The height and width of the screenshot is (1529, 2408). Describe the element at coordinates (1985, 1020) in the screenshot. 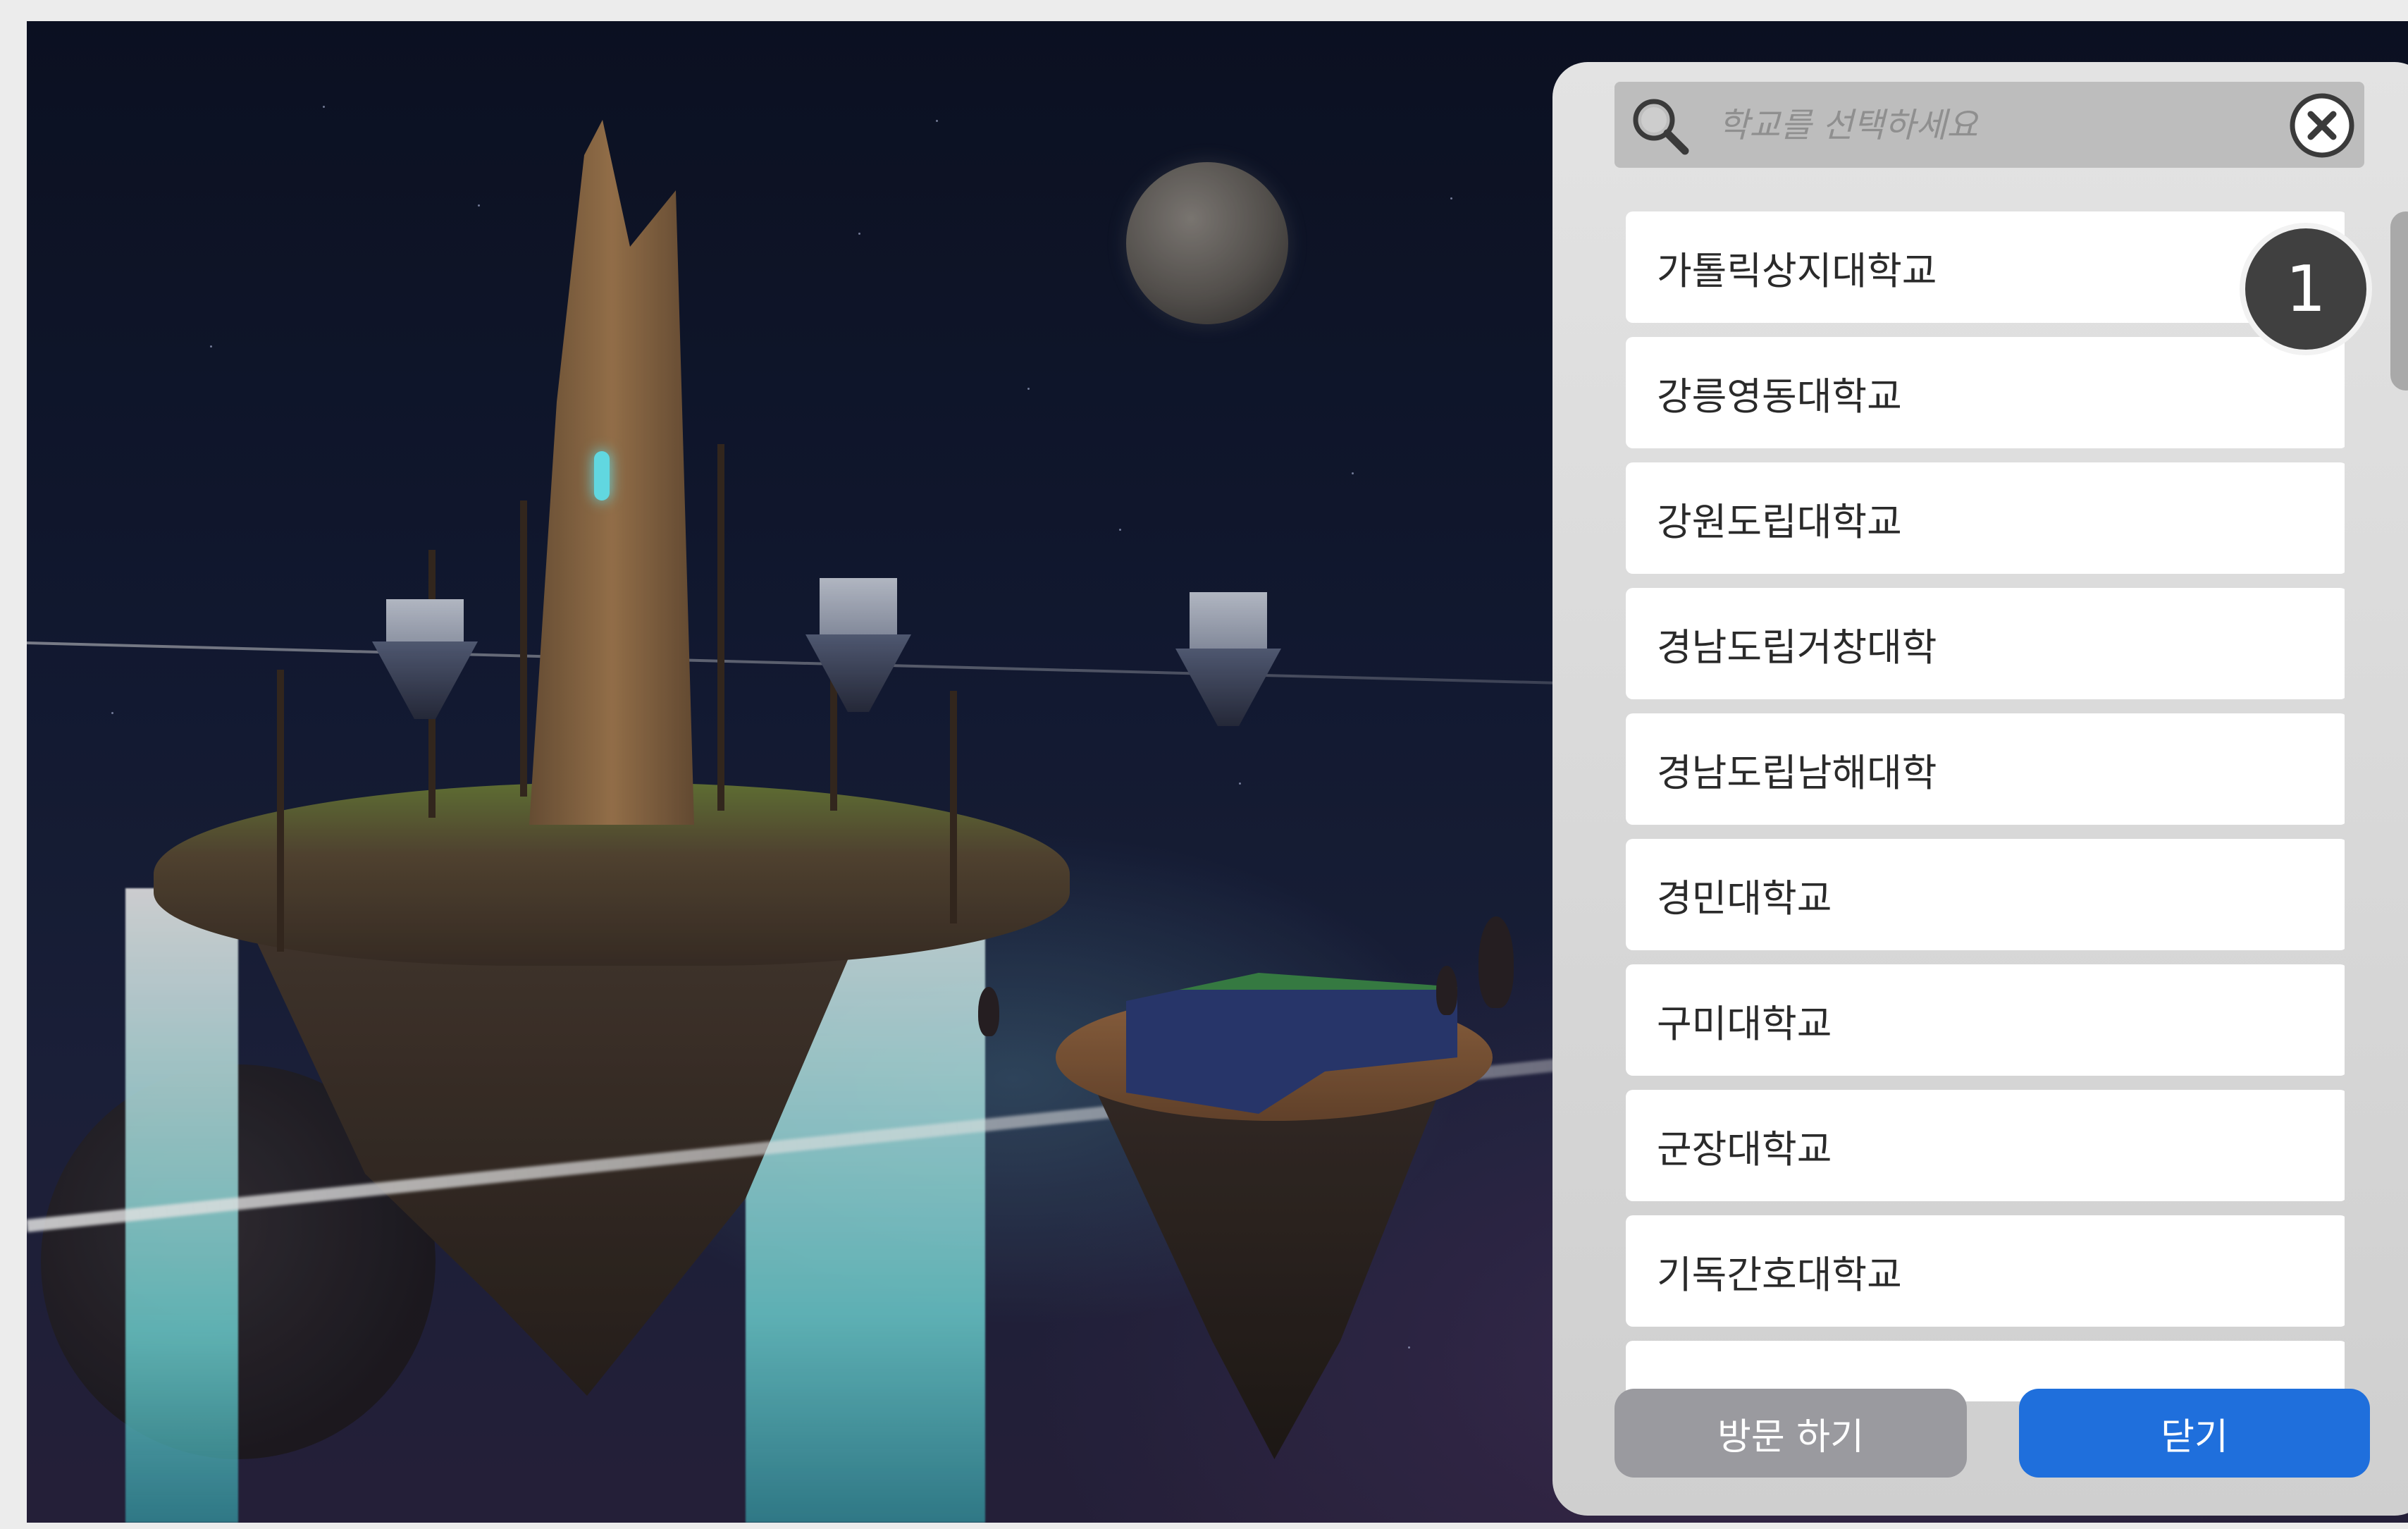

I see `school-list-item: 구미대학교` at that location.